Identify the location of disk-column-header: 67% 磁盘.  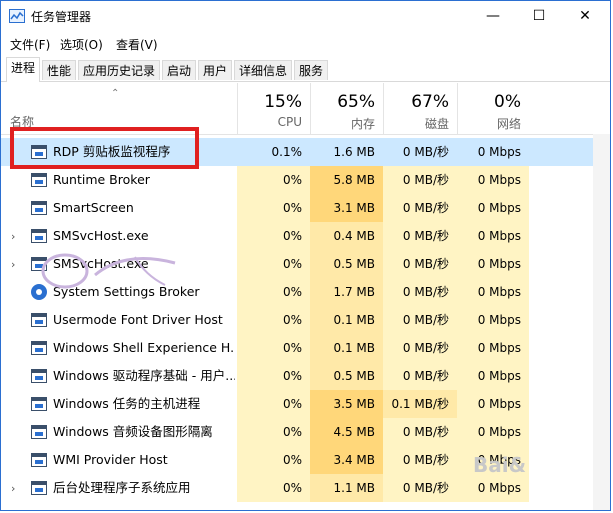
(420, 108).